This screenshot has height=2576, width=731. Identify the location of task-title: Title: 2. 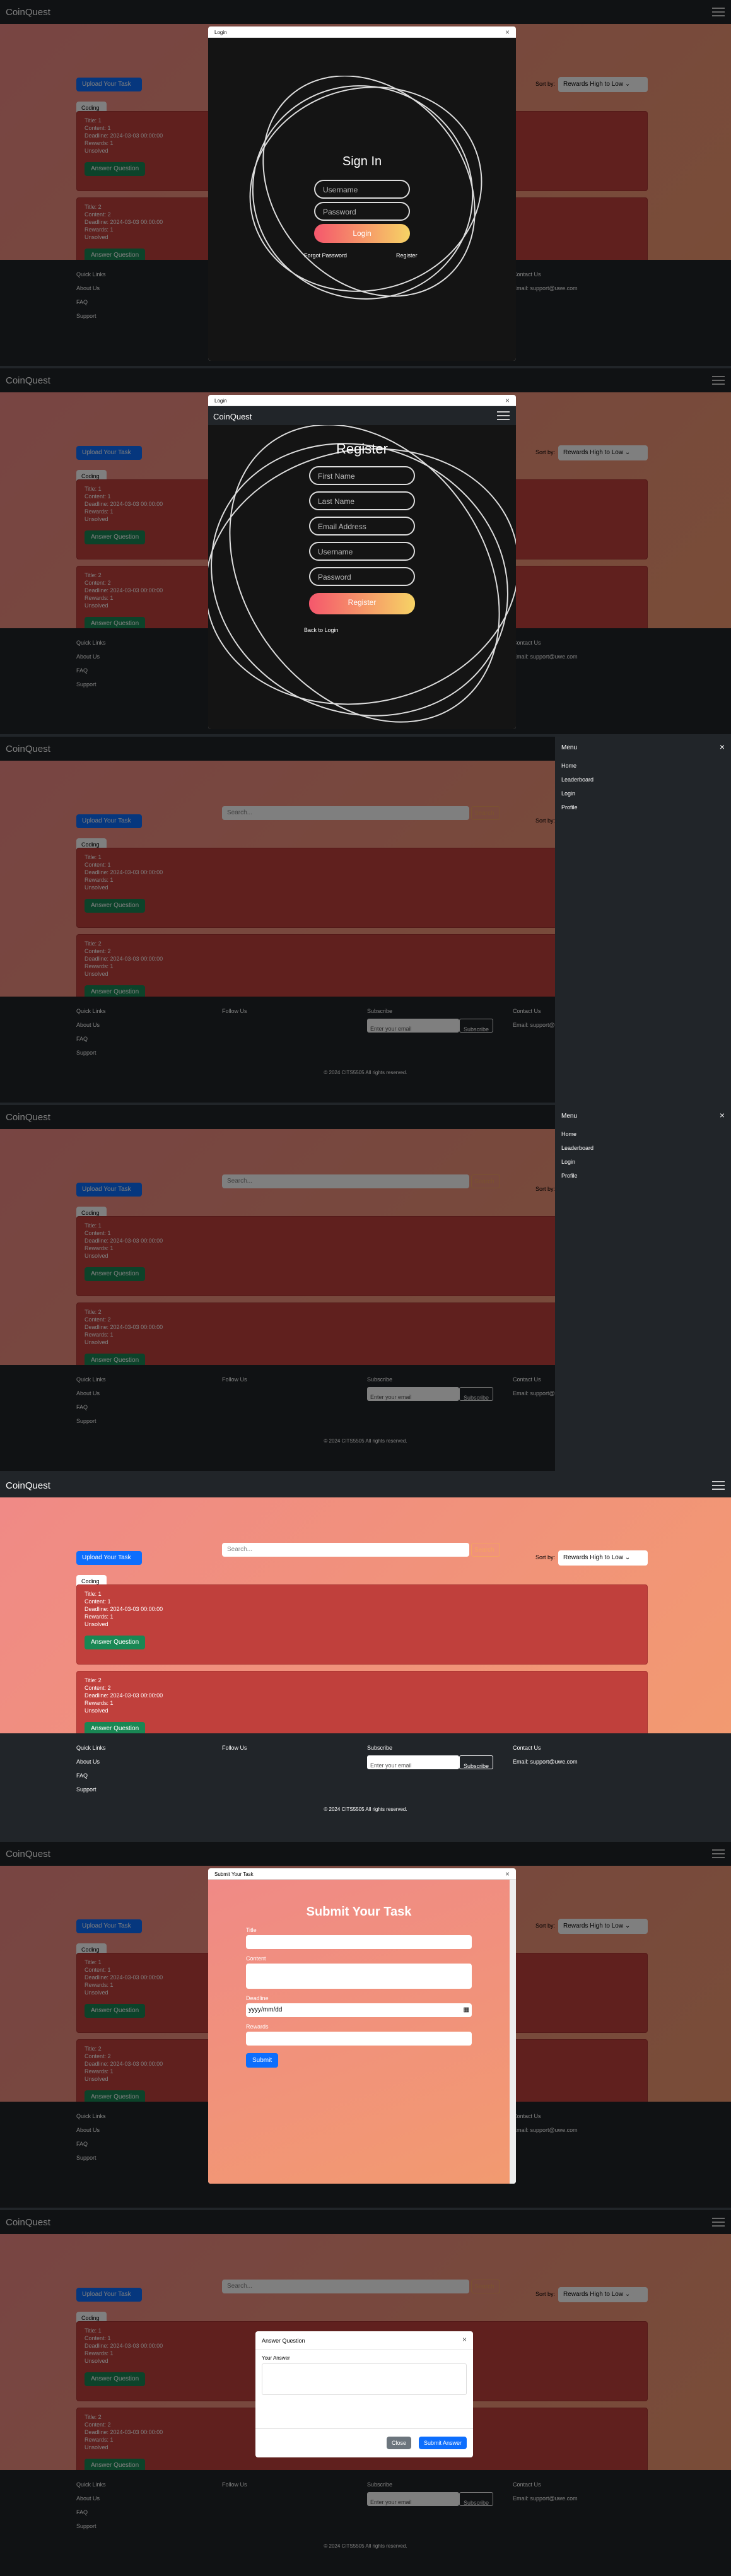
(93, 1680).